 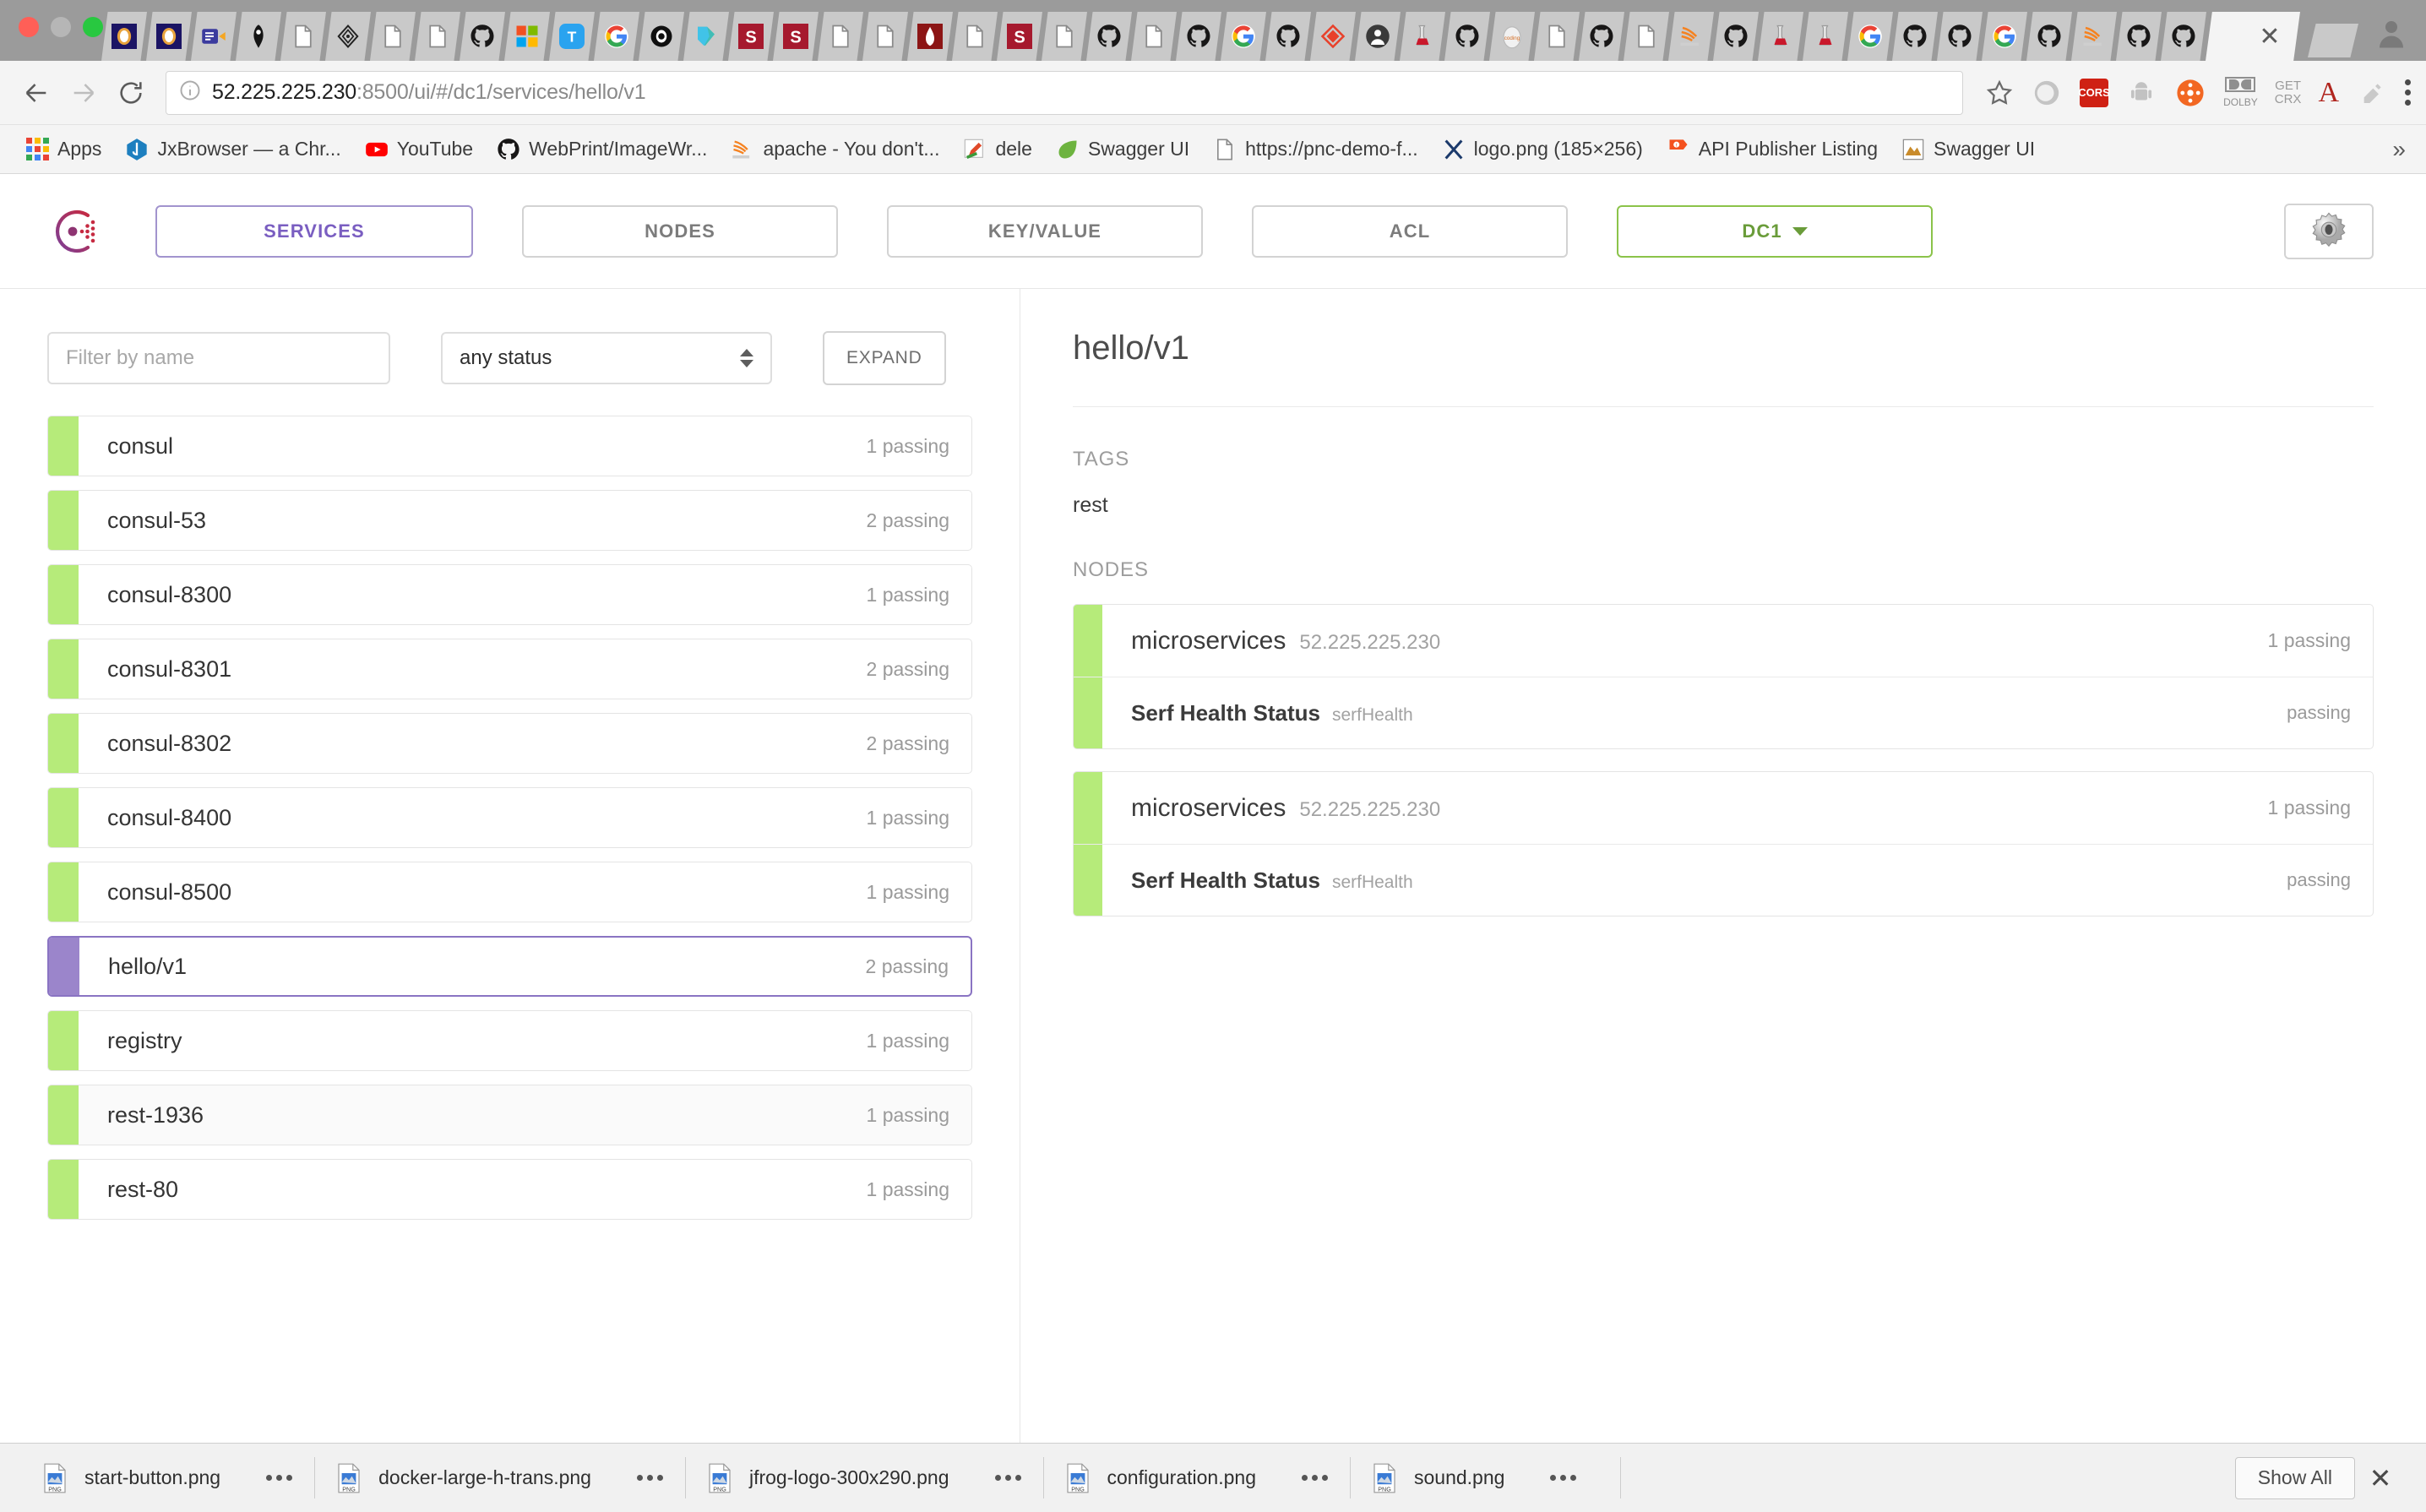 What do you see at coordinates (509, 520) in the screenshot?
I see `service-list-item: consul-53 2 passing` at bounding box center [509, 520].